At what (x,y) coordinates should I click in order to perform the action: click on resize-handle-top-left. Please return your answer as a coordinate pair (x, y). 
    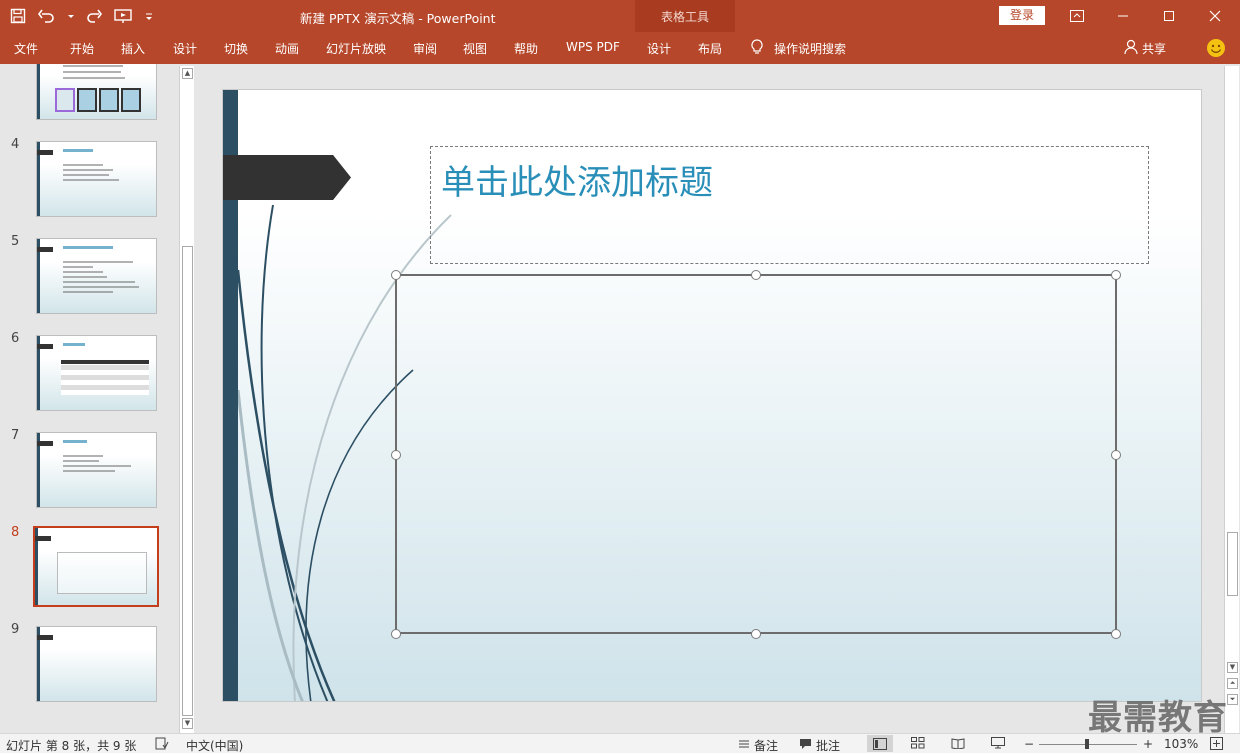
    Looking at the image, I should click on (396, 275).